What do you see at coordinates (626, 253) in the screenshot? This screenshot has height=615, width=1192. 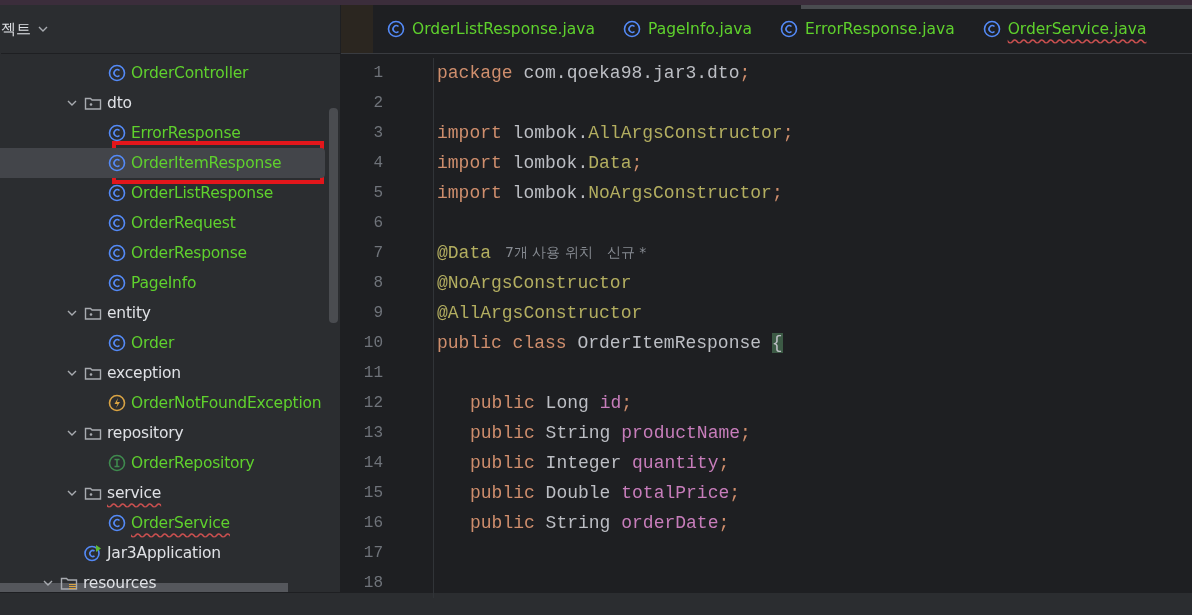 I see `inlay-hint: 신규 *` at bounding box center [626, 253].